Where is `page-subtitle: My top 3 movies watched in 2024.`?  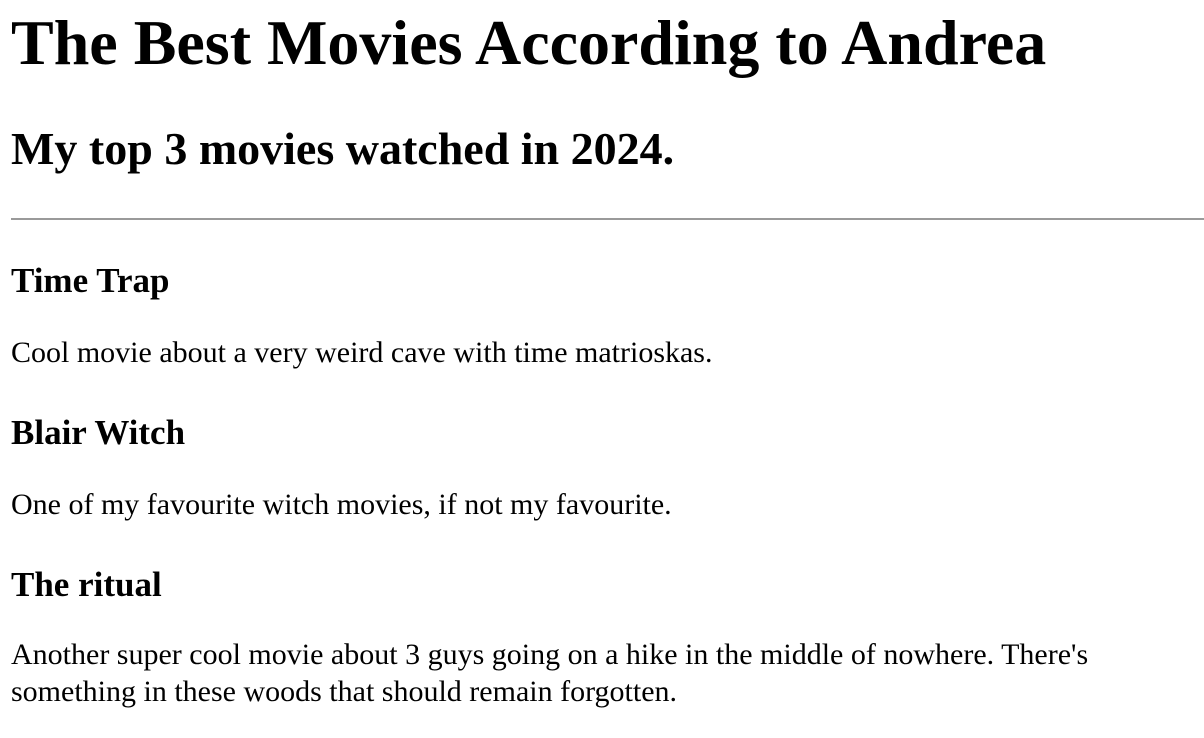
page-subtitle: My top 3 movies watched in 2024. is located at coordinates (343, 148).